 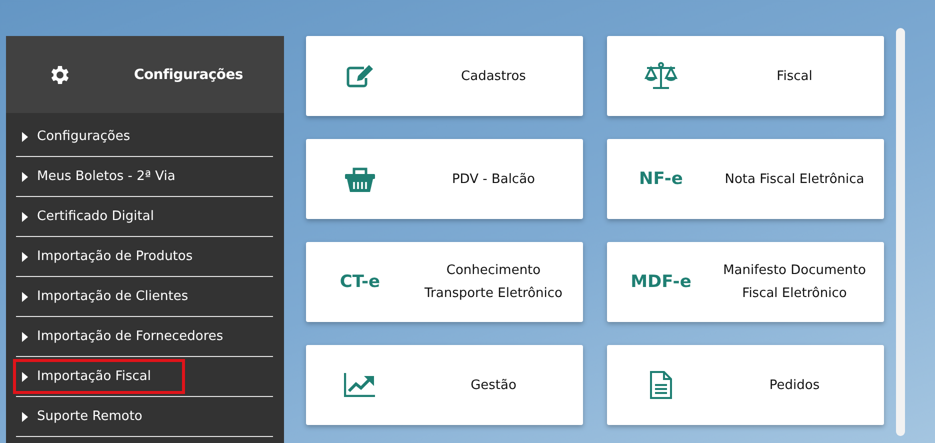 I want to click on menu-item: Importação de Clientes, so click(x=108, y=296).